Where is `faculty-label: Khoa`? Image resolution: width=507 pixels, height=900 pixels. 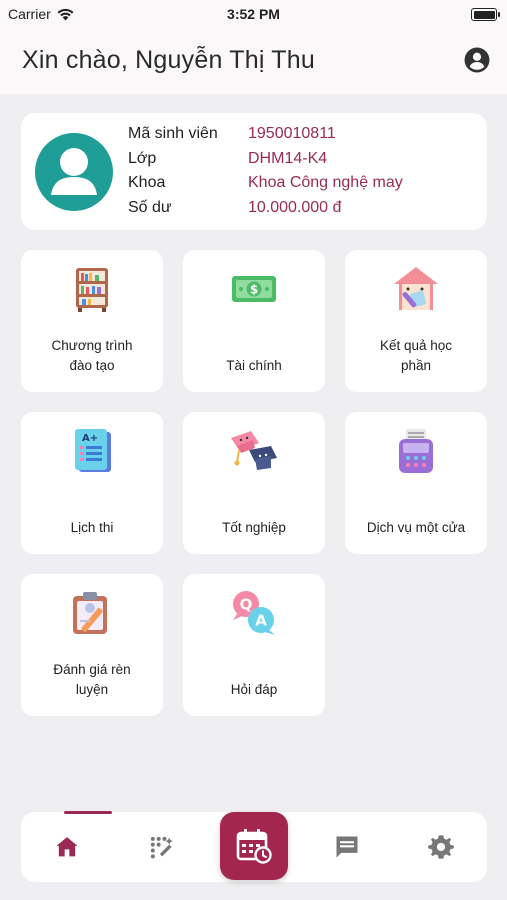
faculty-label: Khoa is located at coordinates (147, 182).